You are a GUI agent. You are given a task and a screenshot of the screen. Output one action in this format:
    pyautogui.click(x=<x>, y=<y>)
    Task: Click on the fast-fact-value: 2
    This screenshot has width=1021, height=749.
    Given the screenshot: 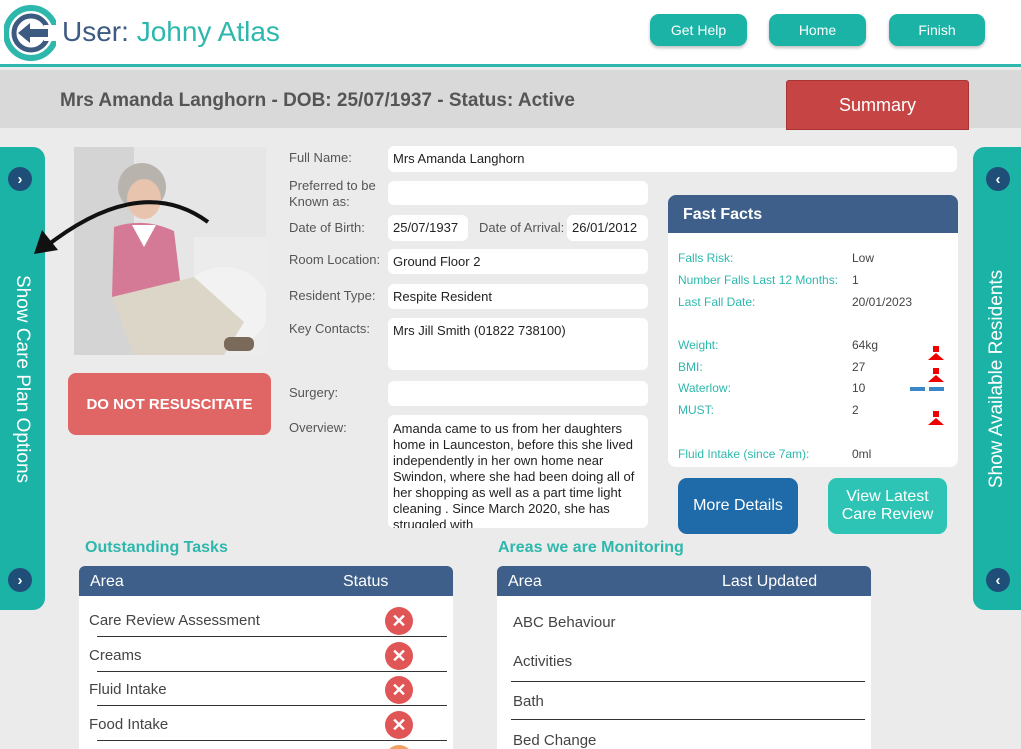 What is the action you would take?
    pyautogui.click(x=855, y=410)
    